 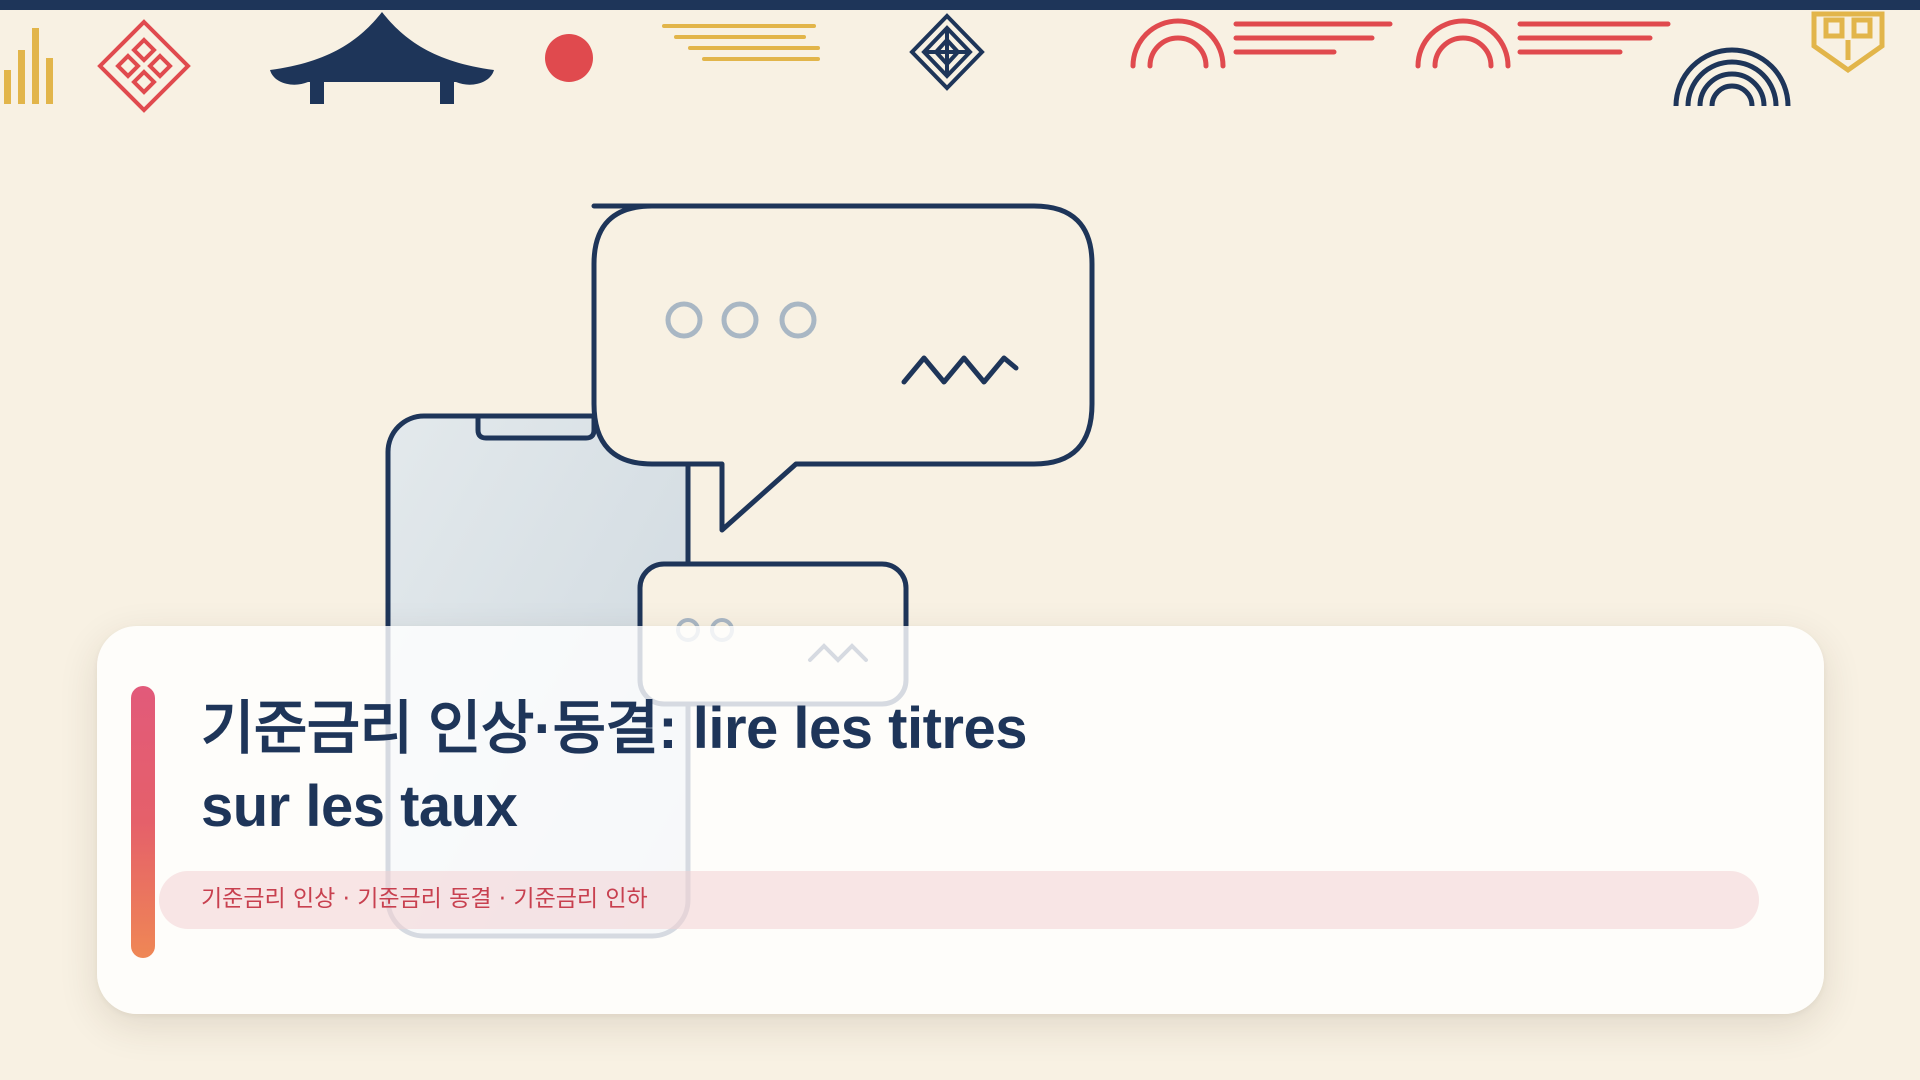 What do you see at coordinates (143, 822) in the screenshot?
I see `accent-bar` at bounding box center [143, 822].